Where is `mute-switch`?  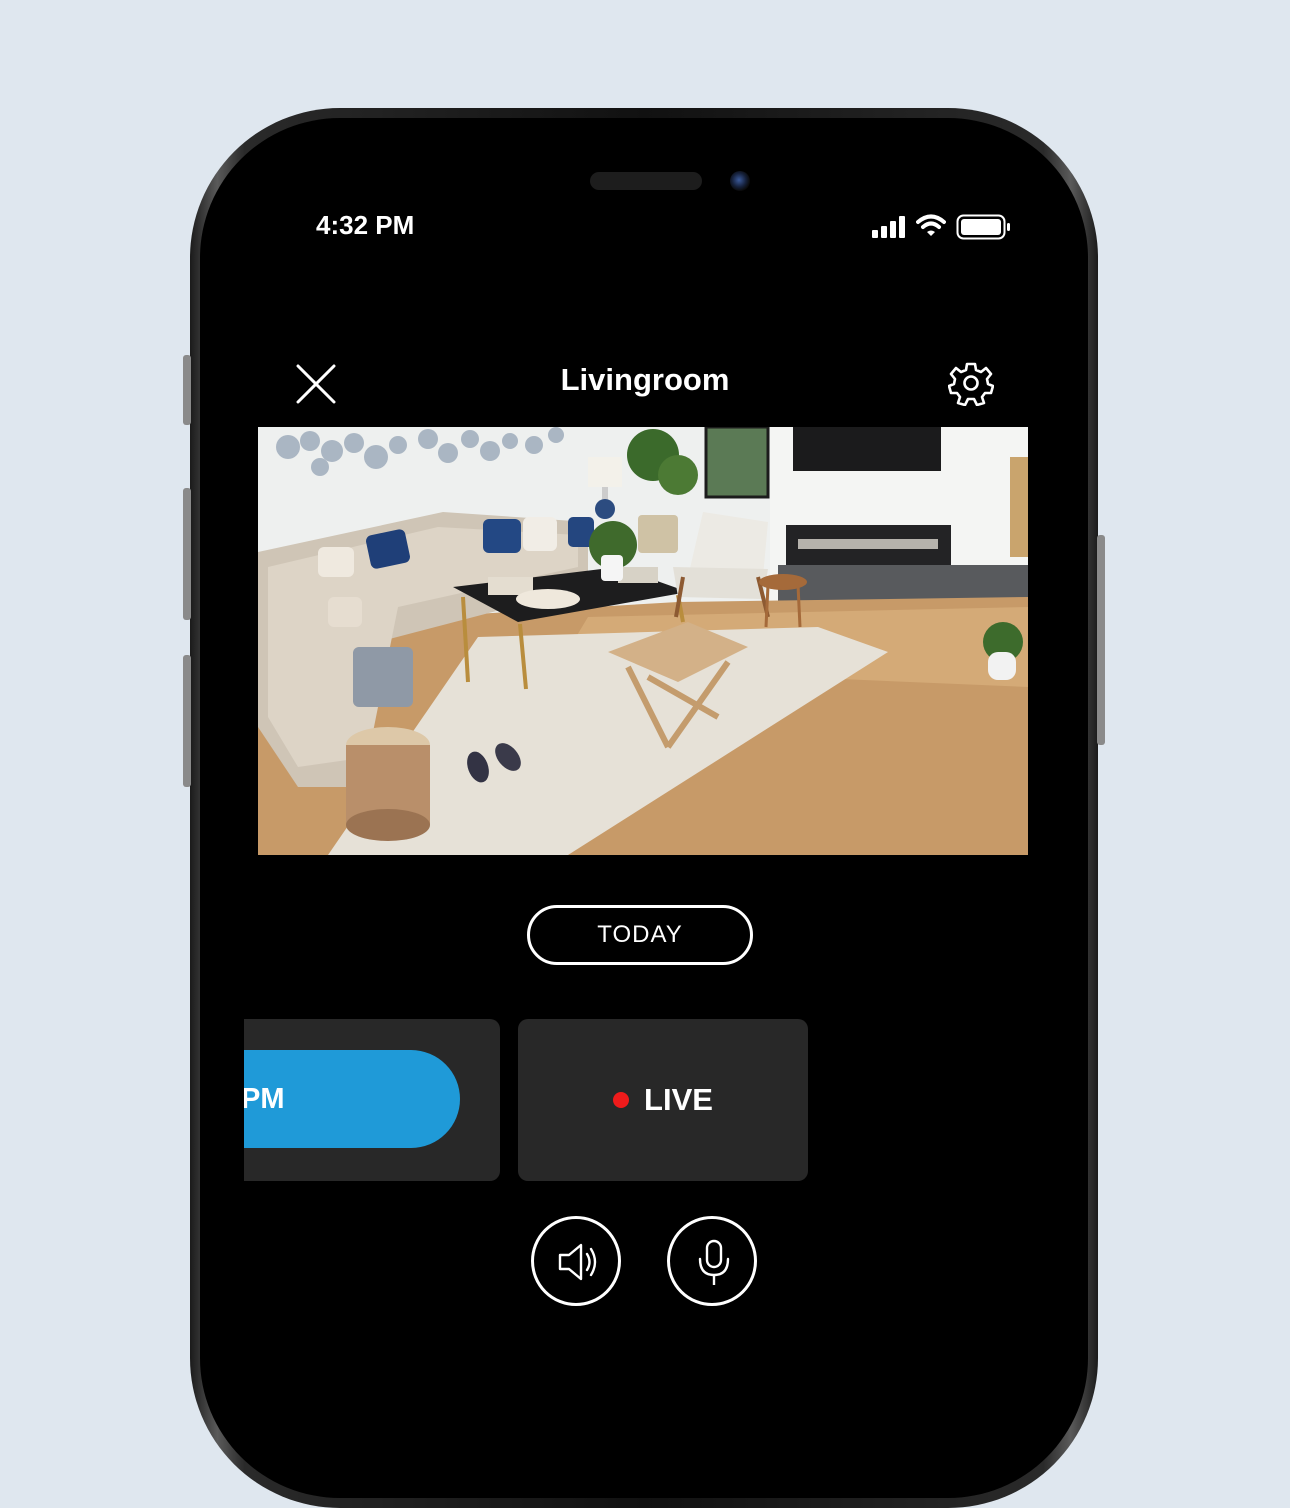
mute-switch is located at coordinates (187, 390).